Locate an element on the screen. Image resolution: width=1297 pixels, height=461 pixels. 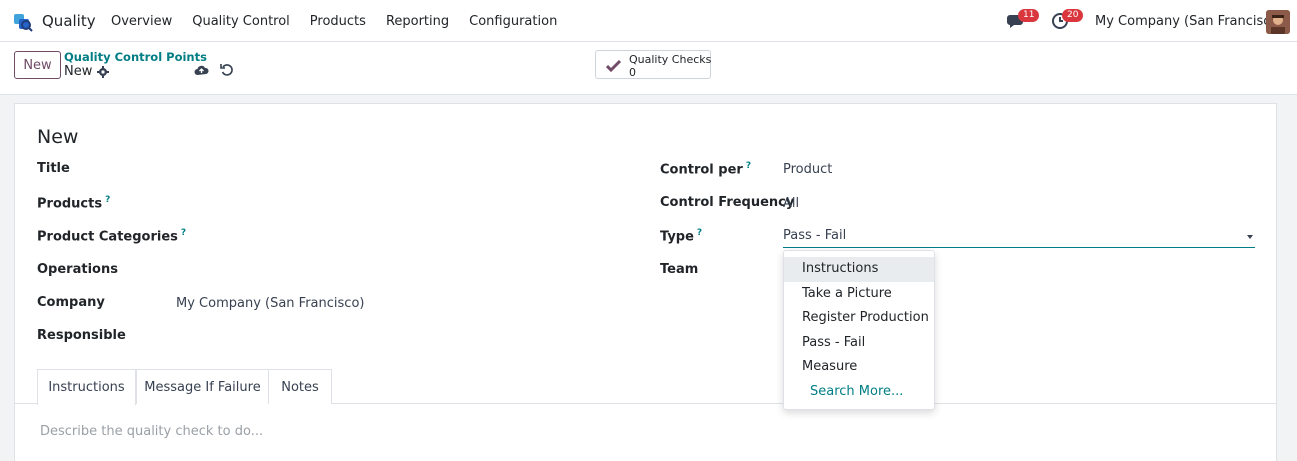
quality-app-icon is located at coordinates (24, 22).